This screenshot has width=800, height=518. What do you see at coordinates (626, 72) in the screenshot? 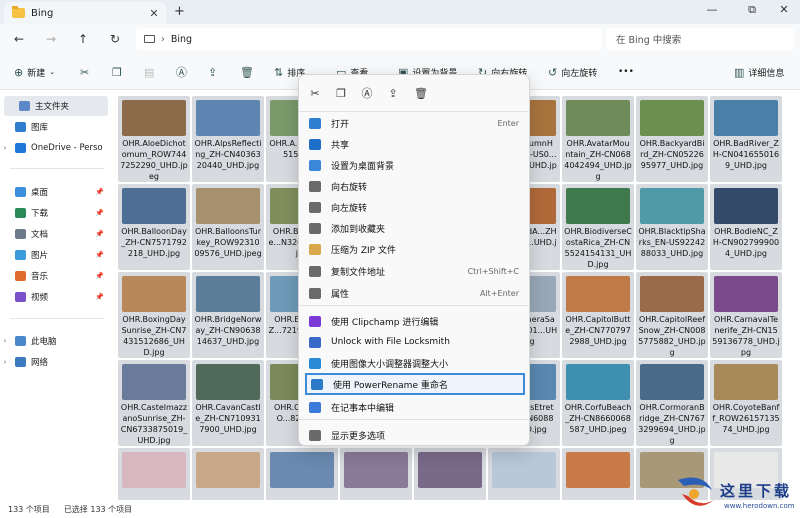
I see `more-button: •••` at bounding box center [626, 72].